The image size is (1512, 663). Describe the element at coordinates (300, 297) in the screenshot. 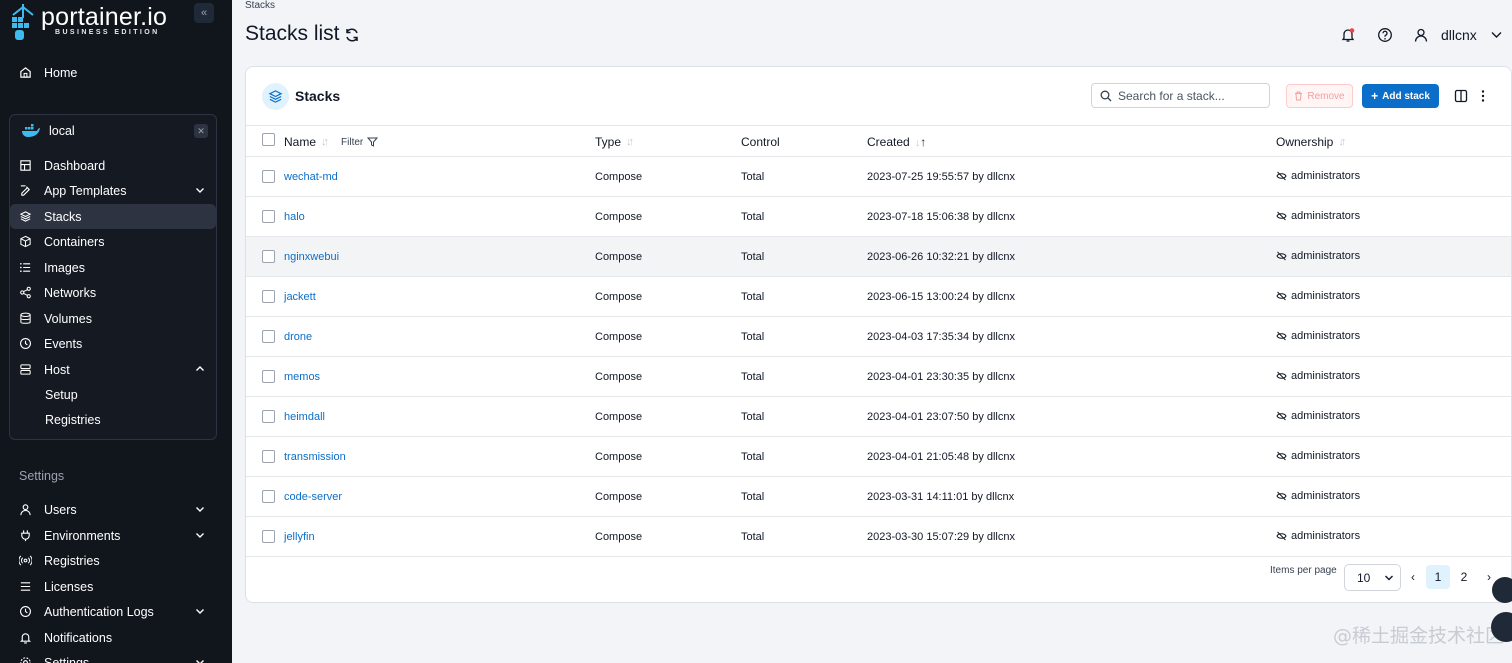

I see `stack-name-link: jackett` at that location.